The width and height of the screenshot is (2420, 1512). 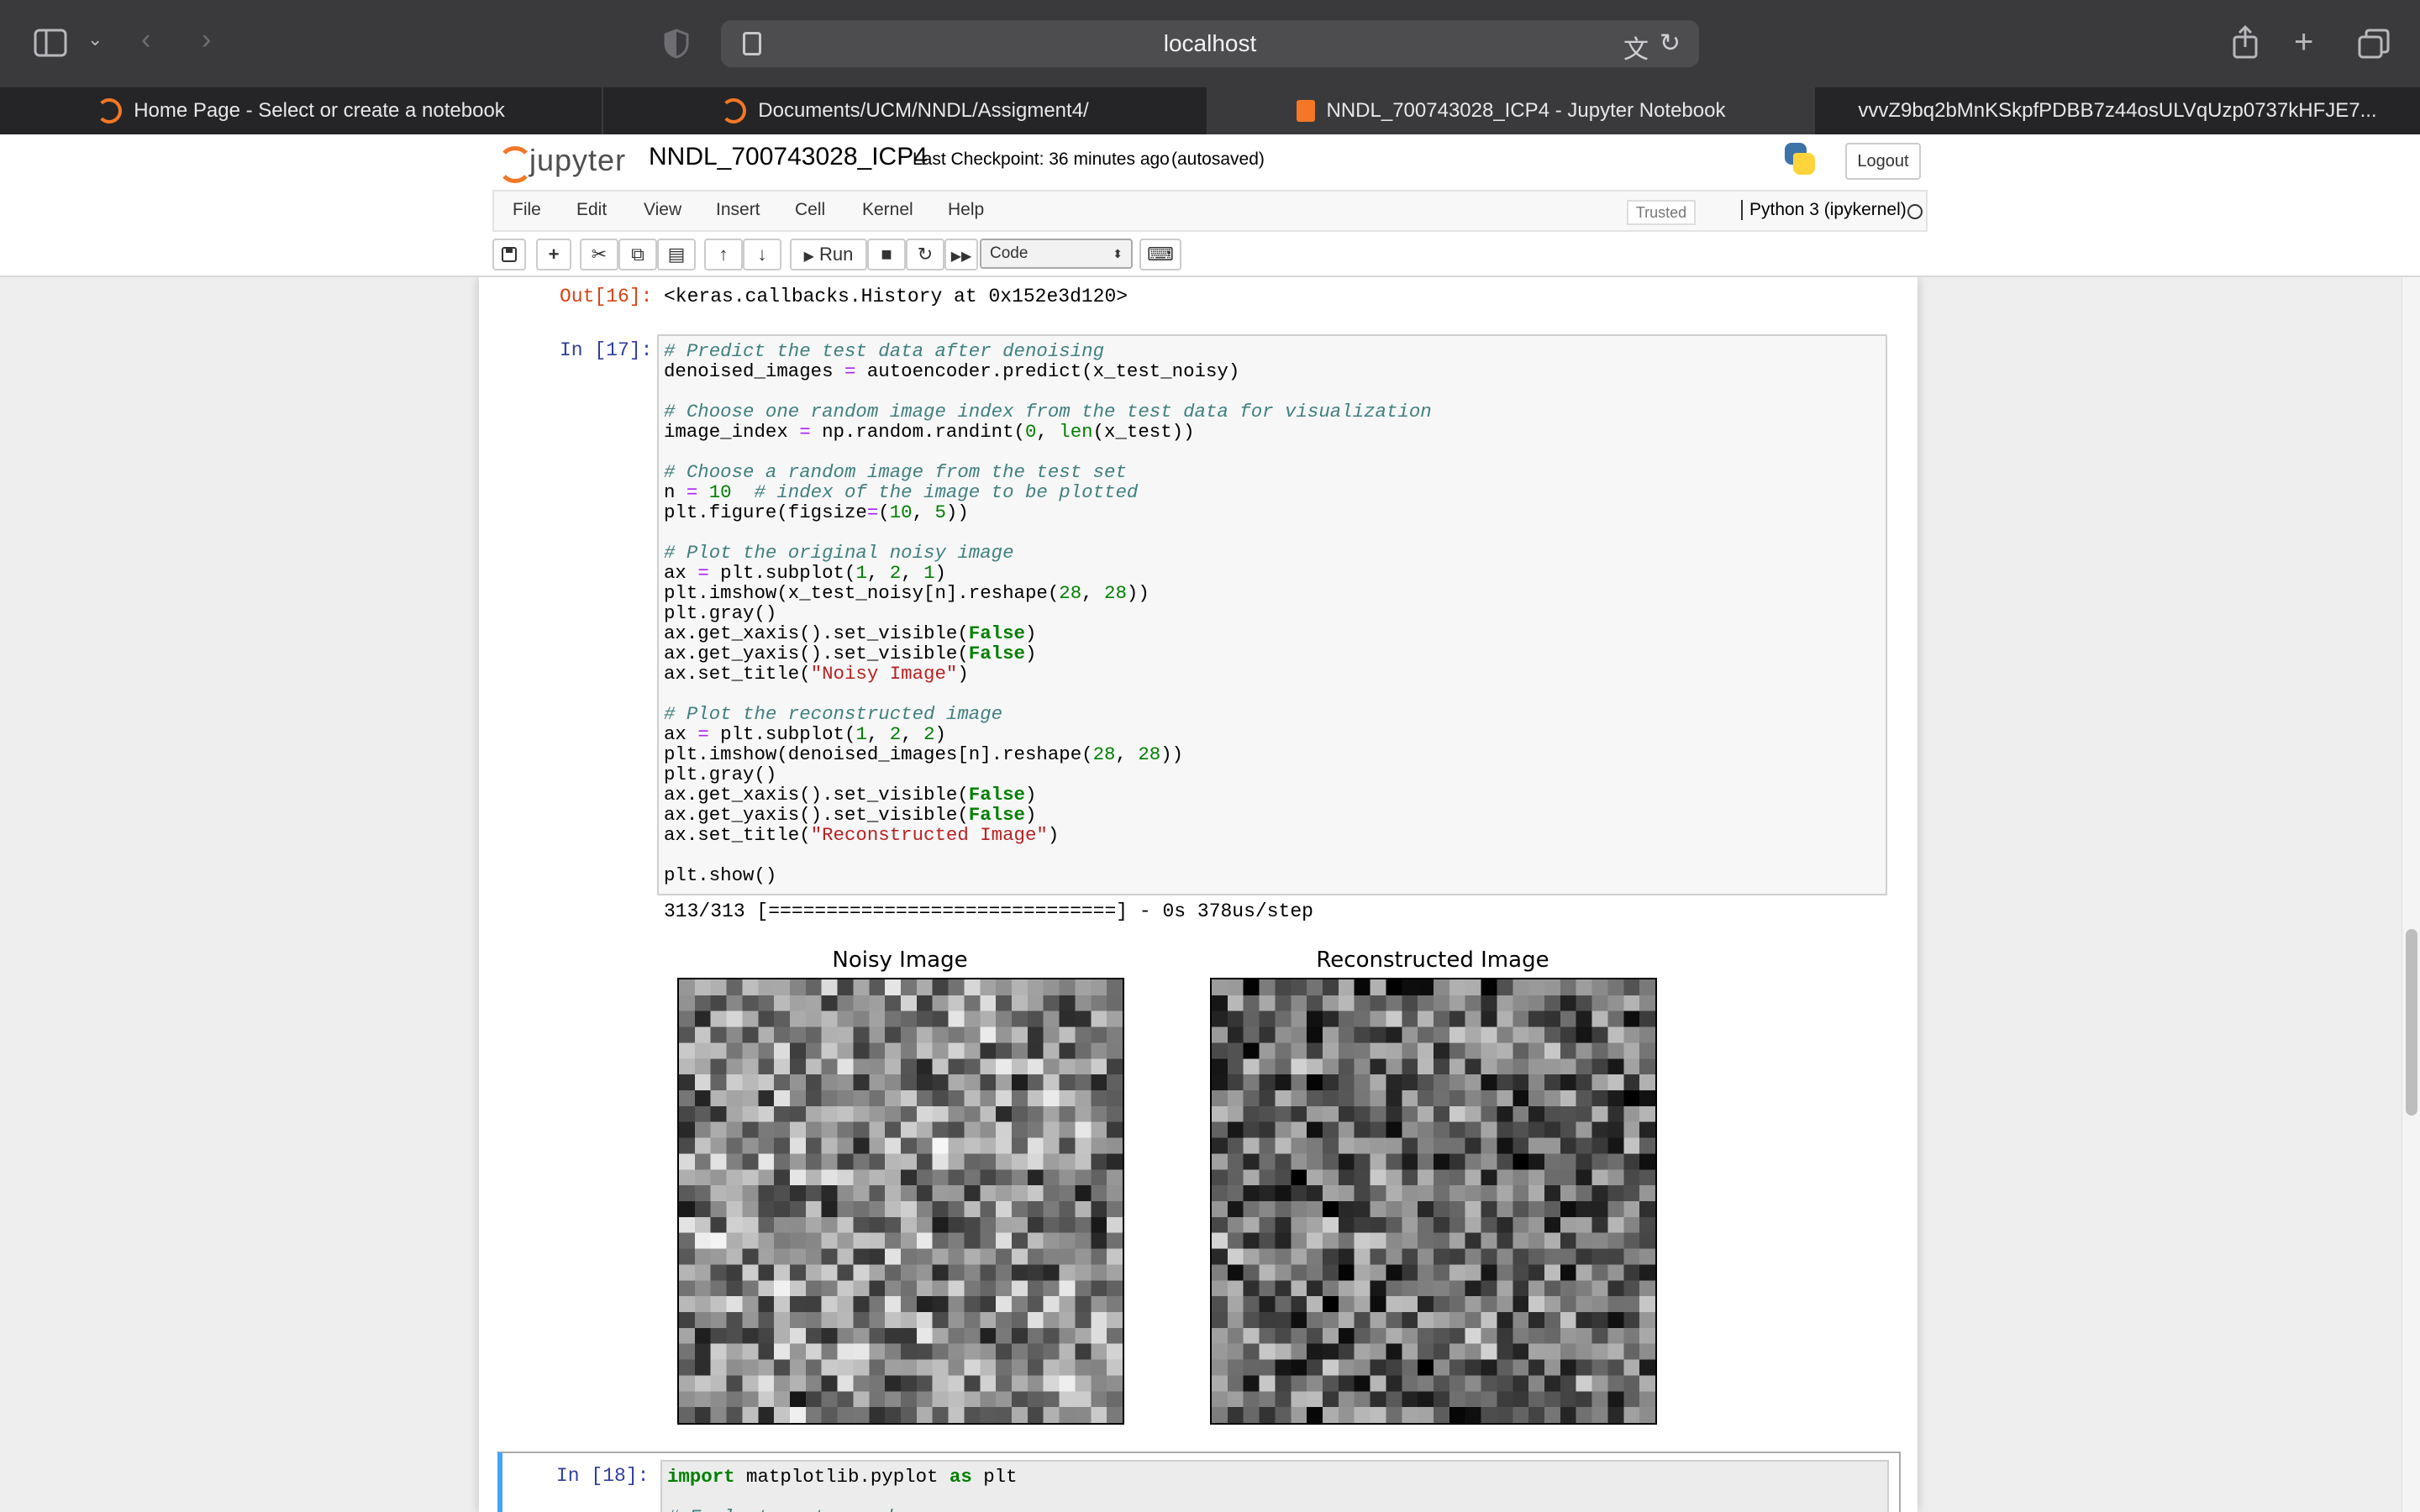 I want to click on noisy-image, so click(x=901, y=1201).